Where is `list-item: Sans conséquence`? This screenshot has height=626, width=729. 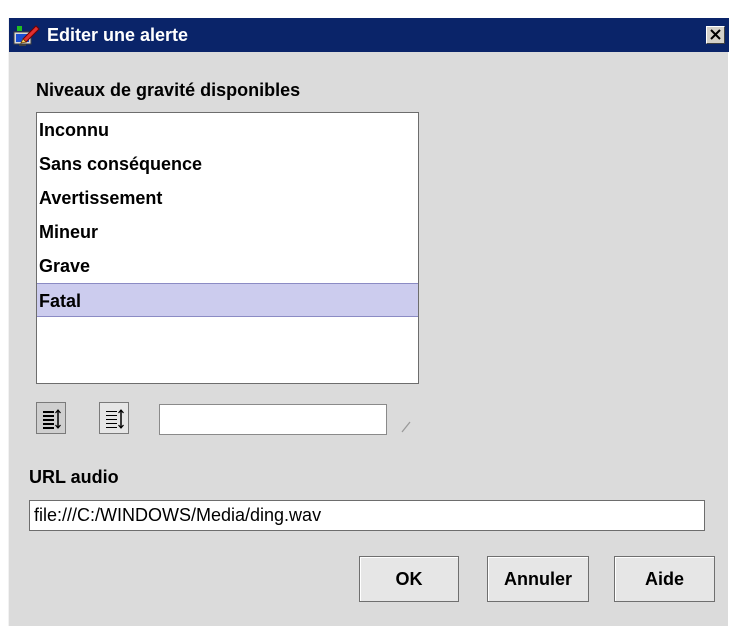 list-item: Sans conséquence is located at coordinates (227, 164).